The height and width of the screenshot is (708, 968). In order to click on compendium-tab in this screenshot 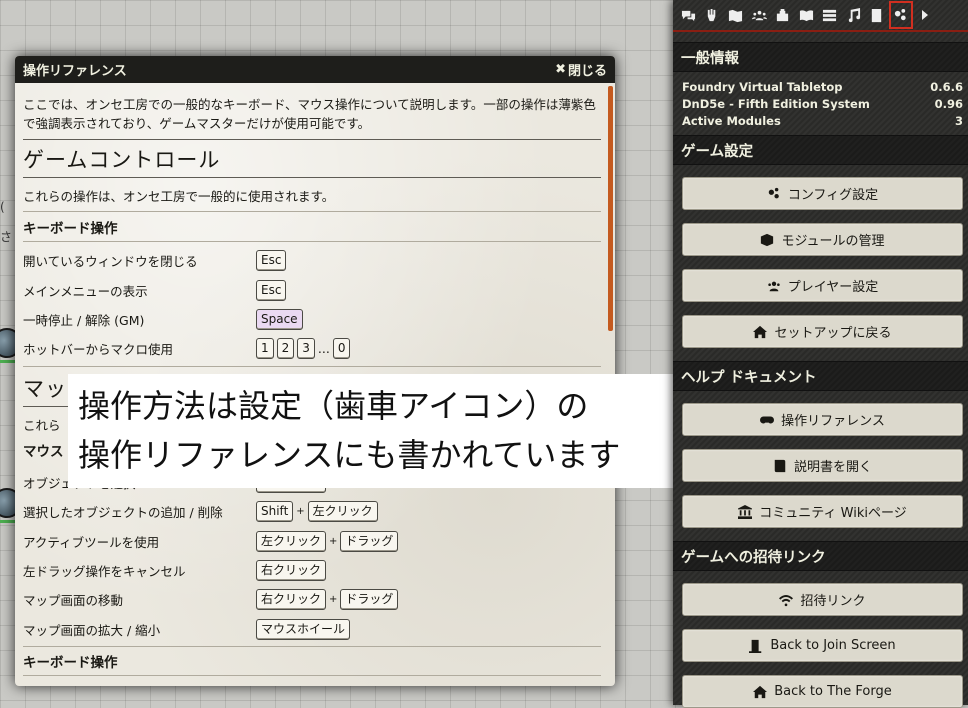, I will do `click(877, 15)`.